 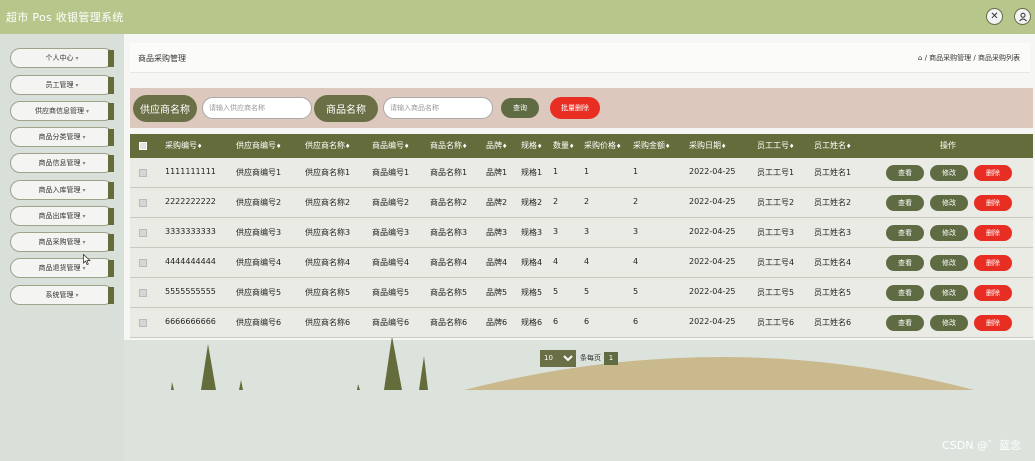 I want to click on breadcrumb-bar: 商品采购管理 ⌂ / 商品采购管理 / 商品采购列表, so click(x=580, y=58).